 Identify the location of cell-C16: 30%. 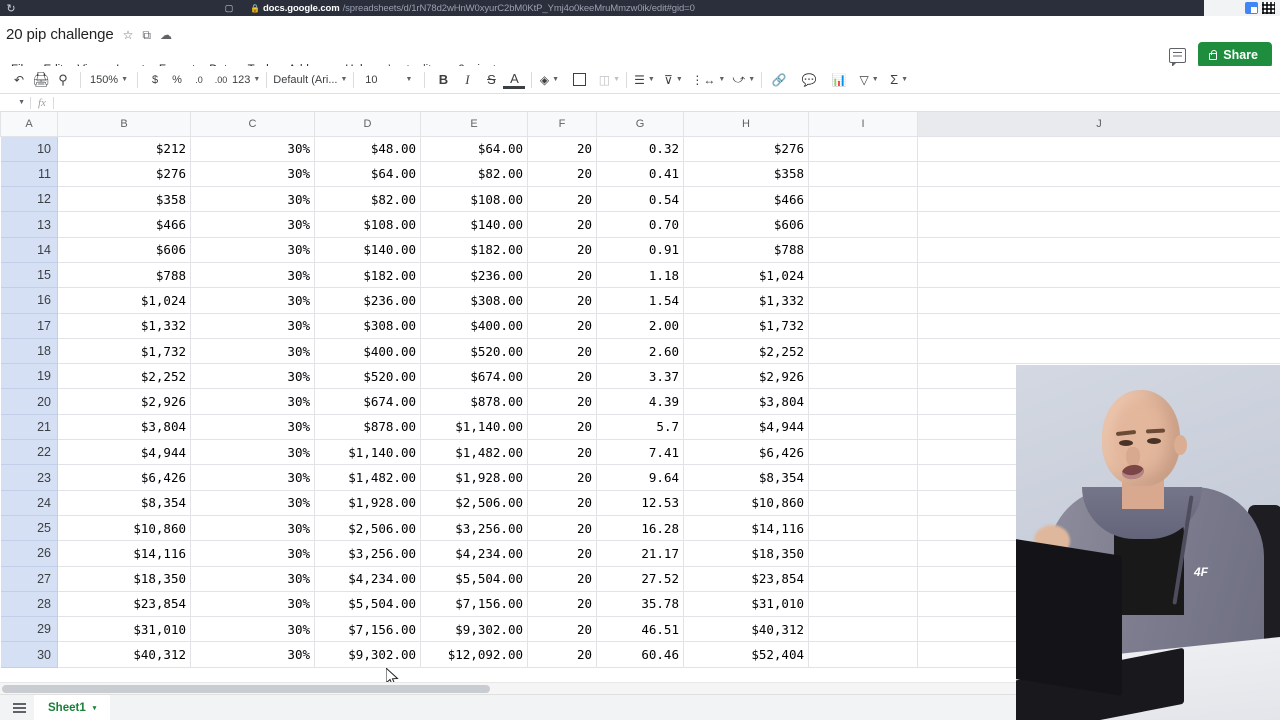
(253, 300).